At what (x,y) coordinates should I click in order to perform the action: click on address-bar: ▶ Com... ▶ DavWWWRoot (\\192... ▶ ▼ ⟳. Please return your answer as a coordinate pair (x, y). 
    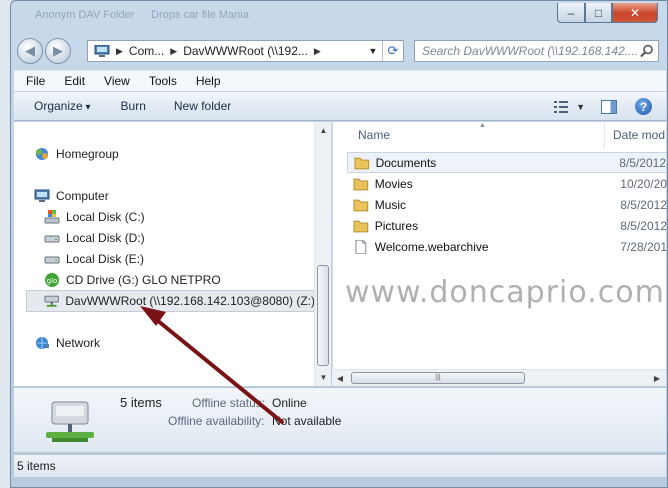
    Looking at the image, I should click on (245, 51).